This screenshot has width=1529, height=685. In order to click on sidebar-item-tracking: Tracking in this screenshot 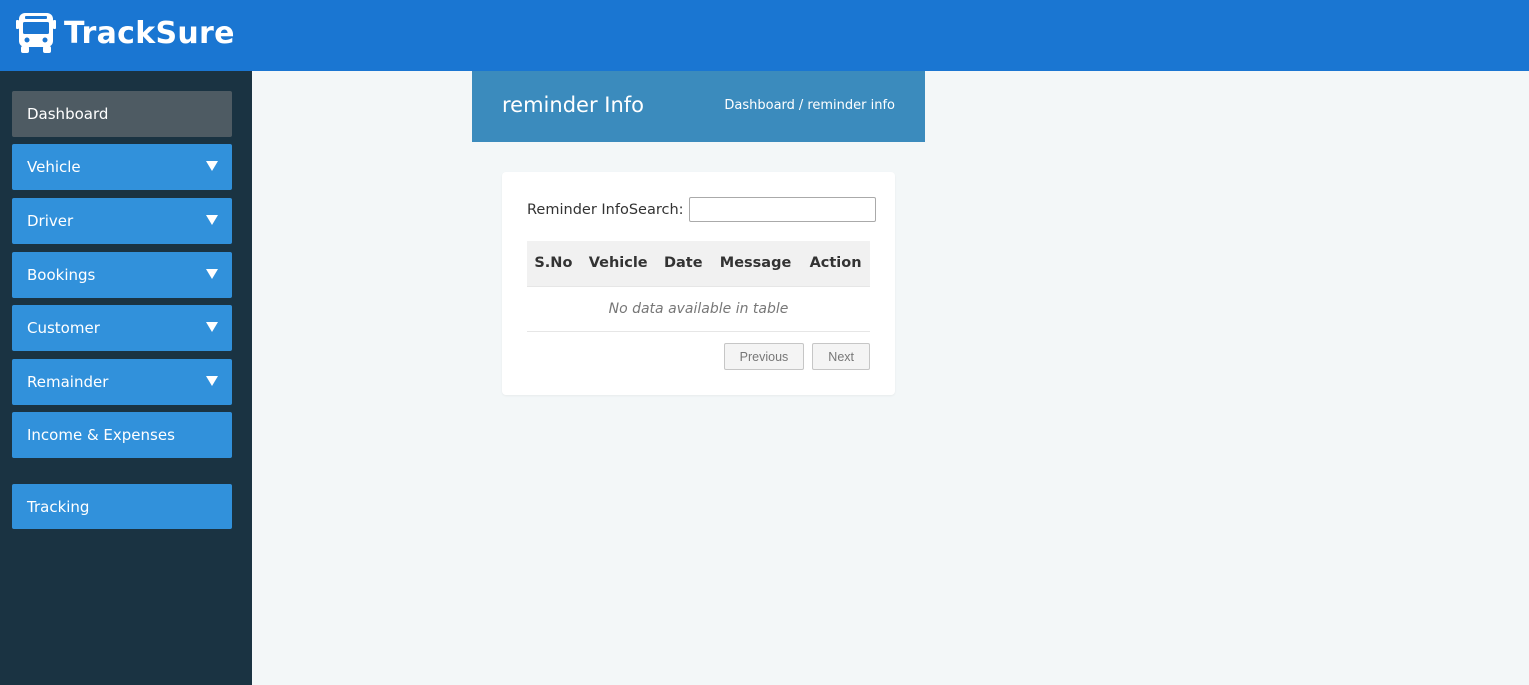, I will do `click(122, 506)`.